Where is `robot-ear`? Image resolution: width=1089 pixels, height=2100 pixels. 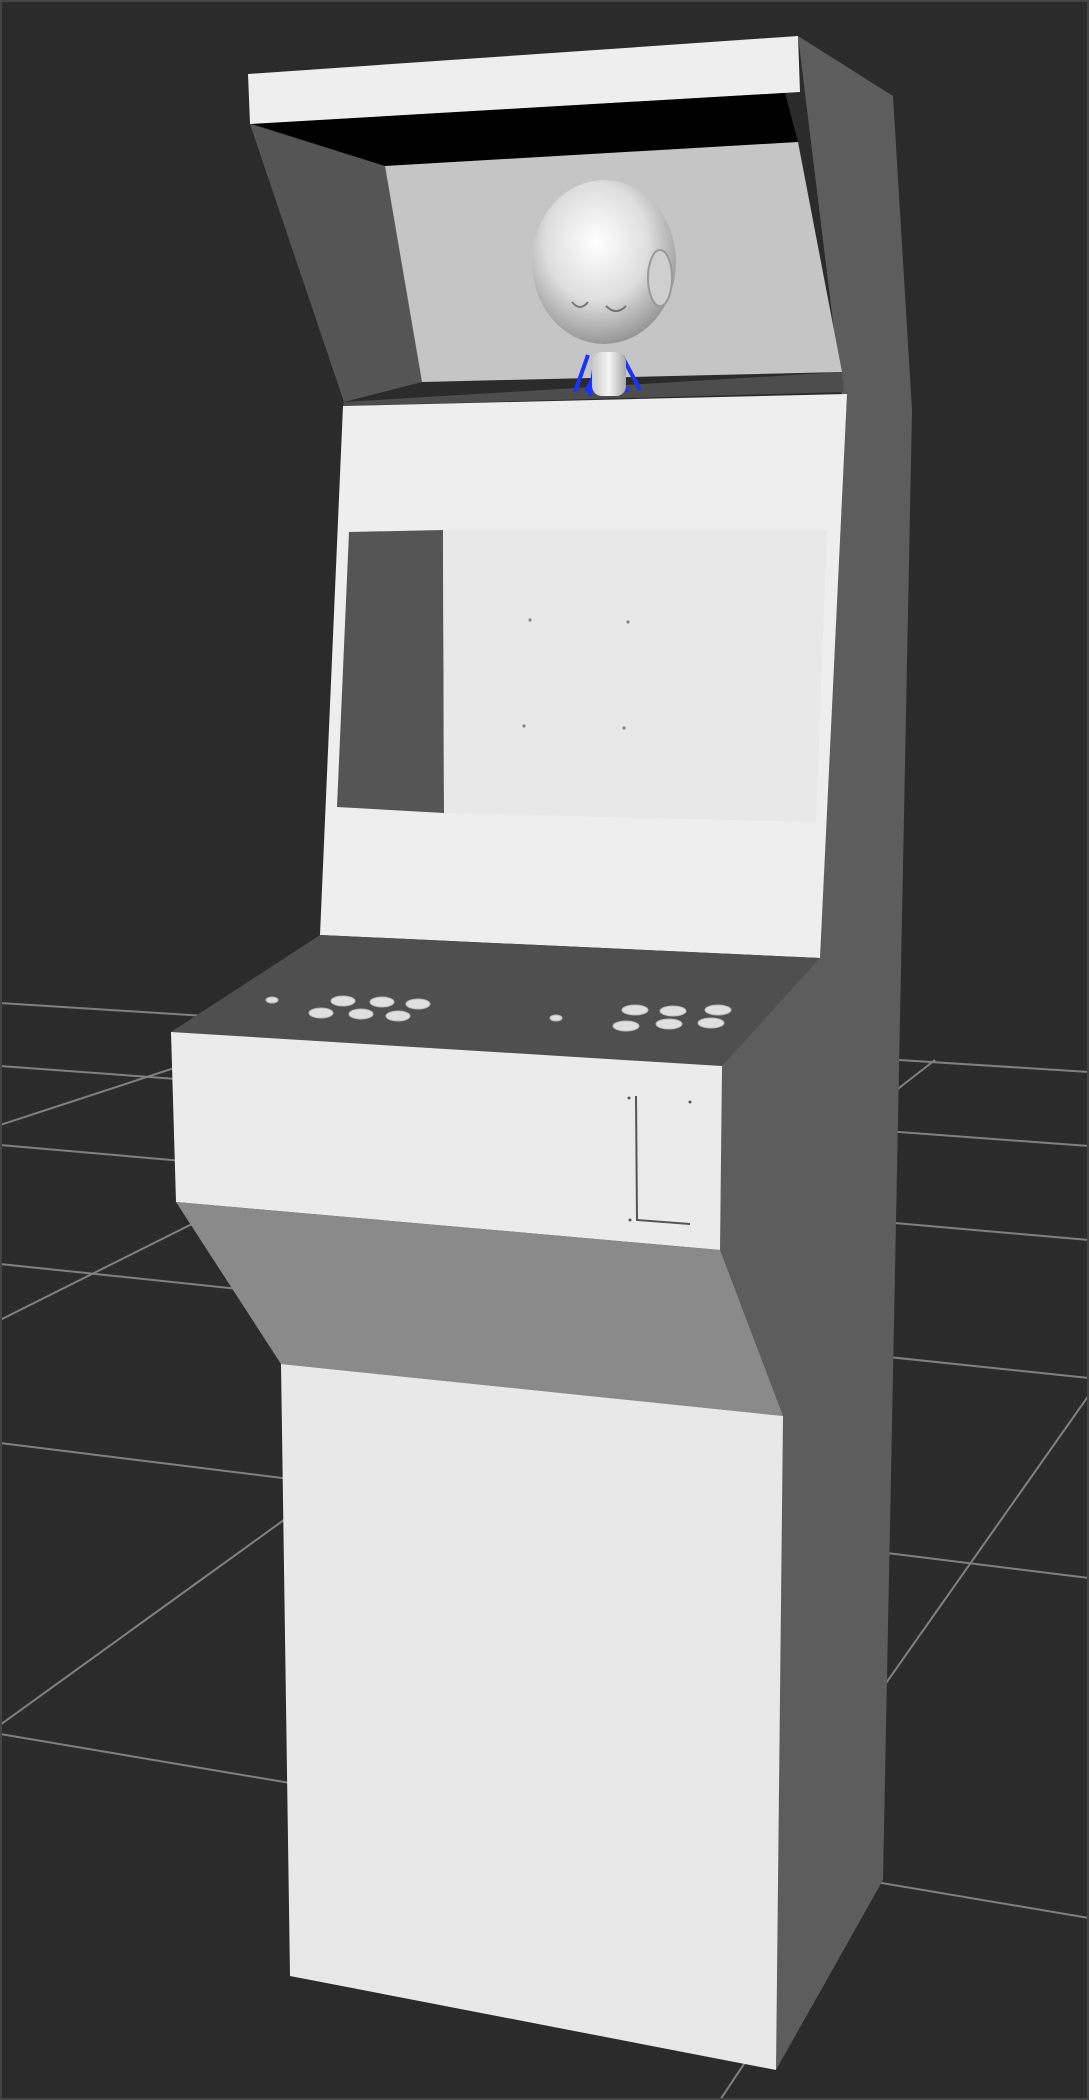
robot-ear is located at coordinates (660, 278).